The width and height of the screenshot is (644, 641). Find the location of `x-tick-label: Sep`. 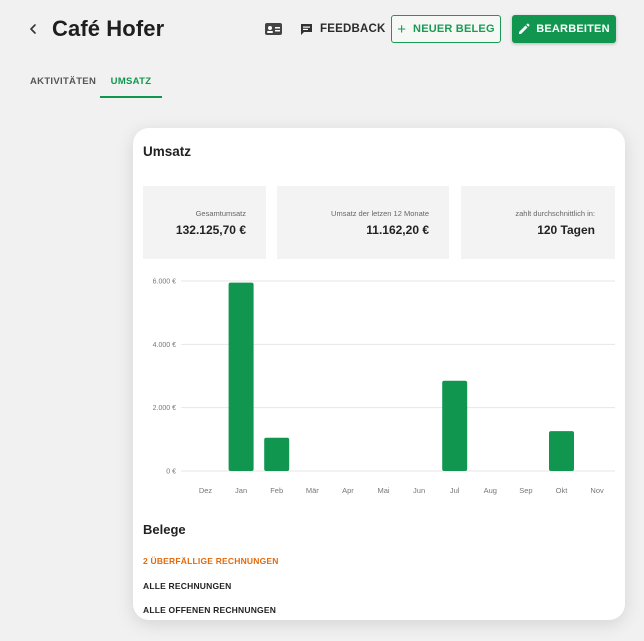

x-tick-label: Sep is located at coordinates (525, 490).